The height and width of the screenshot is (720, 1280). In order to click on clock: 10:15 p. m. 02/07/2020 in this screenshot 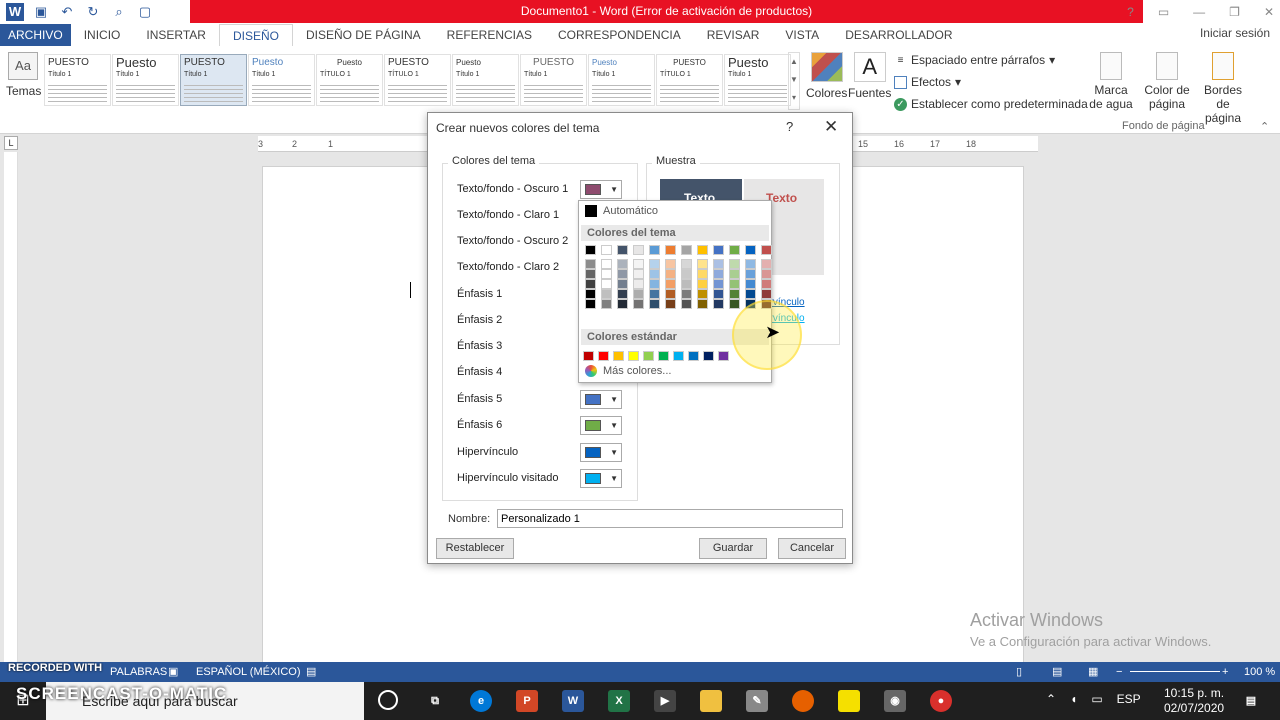, I will do `click(1194, 701)`.